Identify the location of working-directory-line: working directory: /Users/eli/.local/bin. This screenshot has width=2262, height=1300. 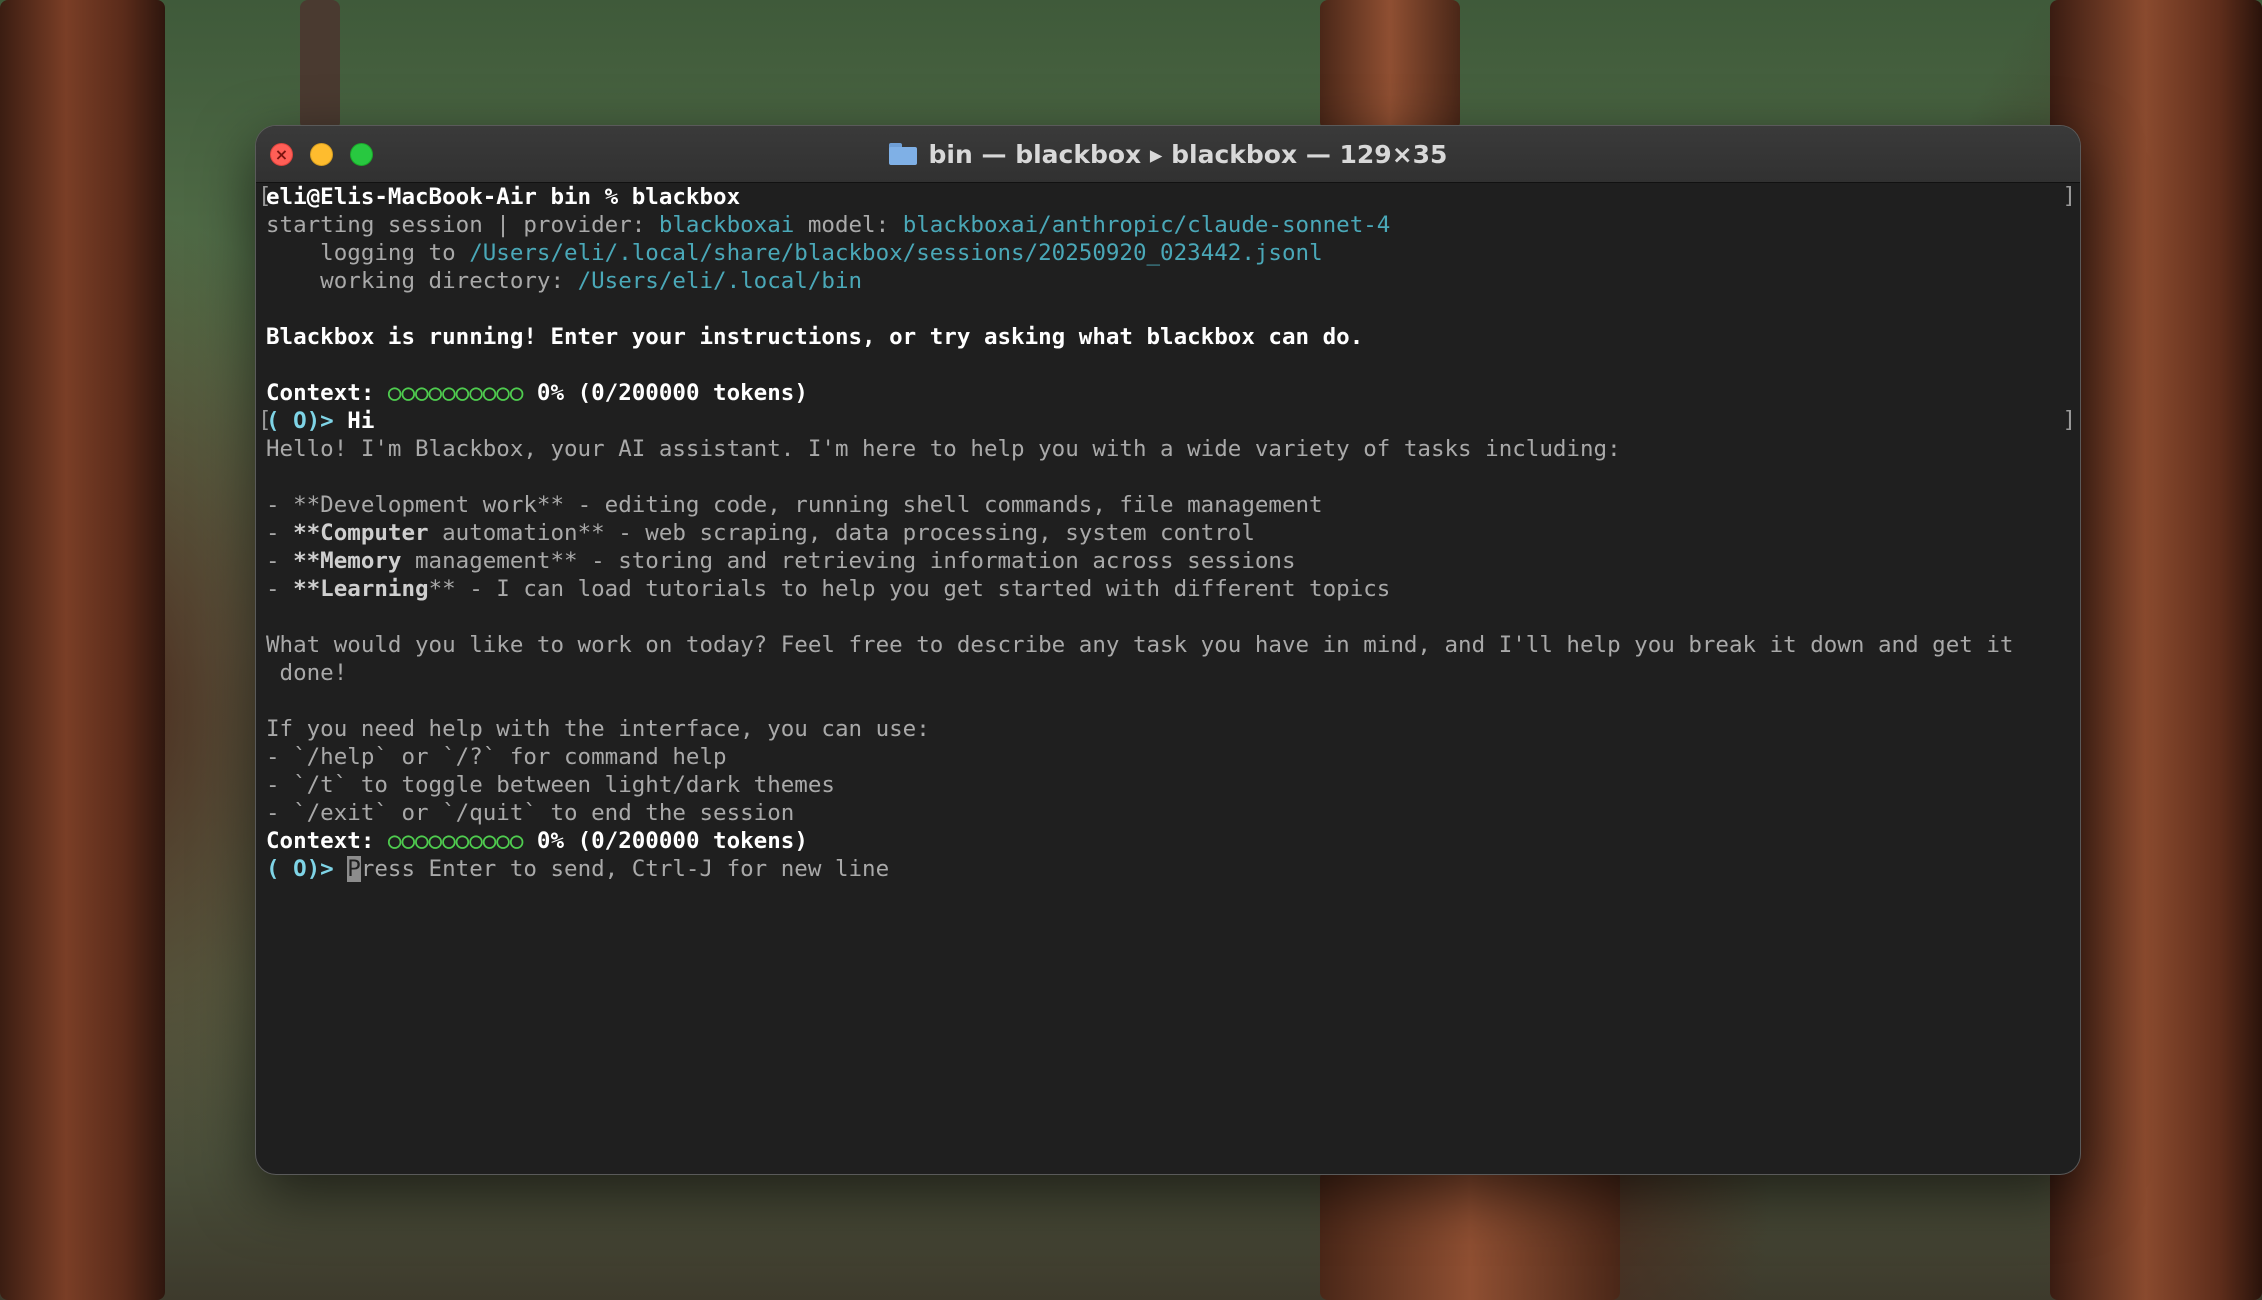
(564, 281).